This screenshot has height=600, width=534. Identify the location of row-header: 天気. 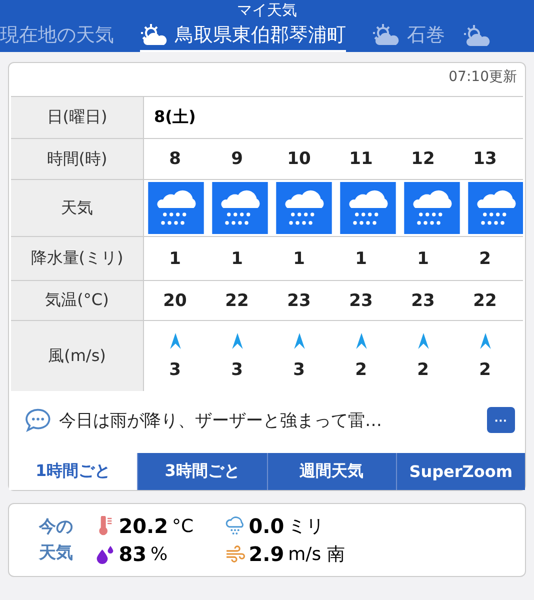
(77, 208).